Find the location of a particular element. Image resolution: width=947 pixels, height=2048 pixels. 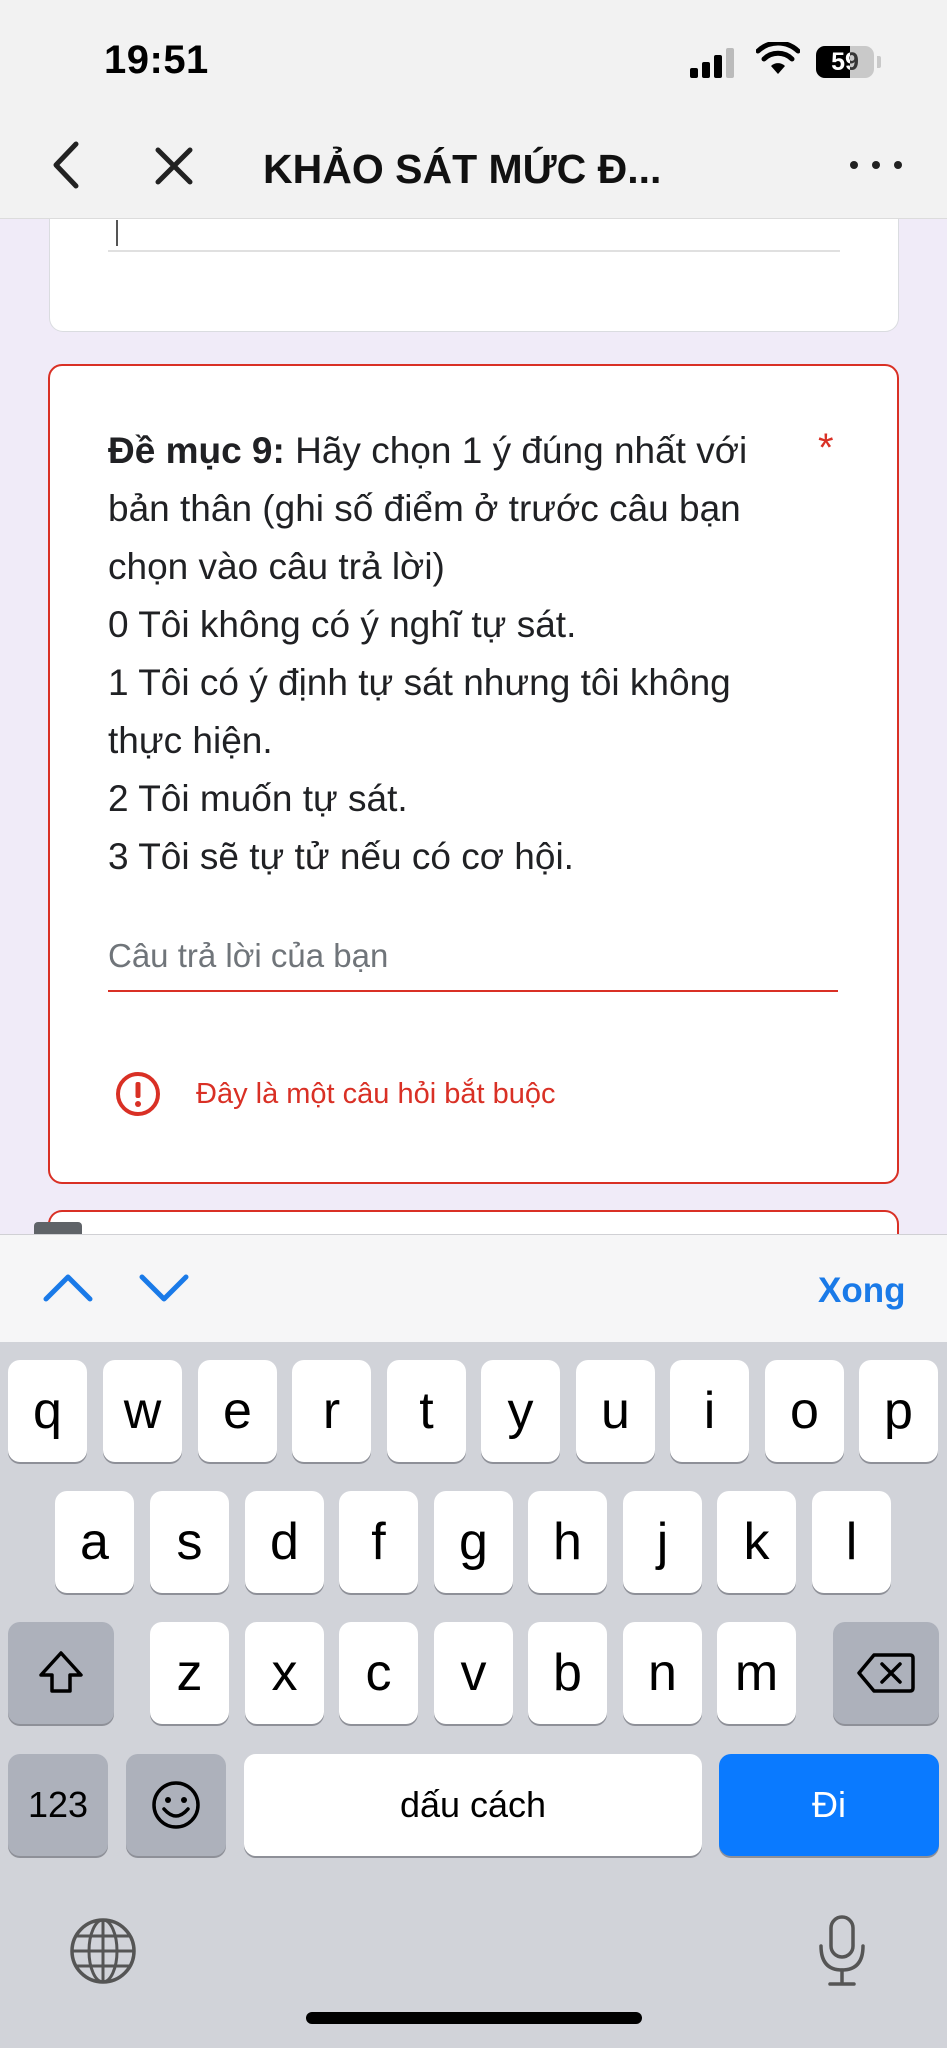

keyboard-accessory-bar: Xong is located at coordinates (473, 1288).